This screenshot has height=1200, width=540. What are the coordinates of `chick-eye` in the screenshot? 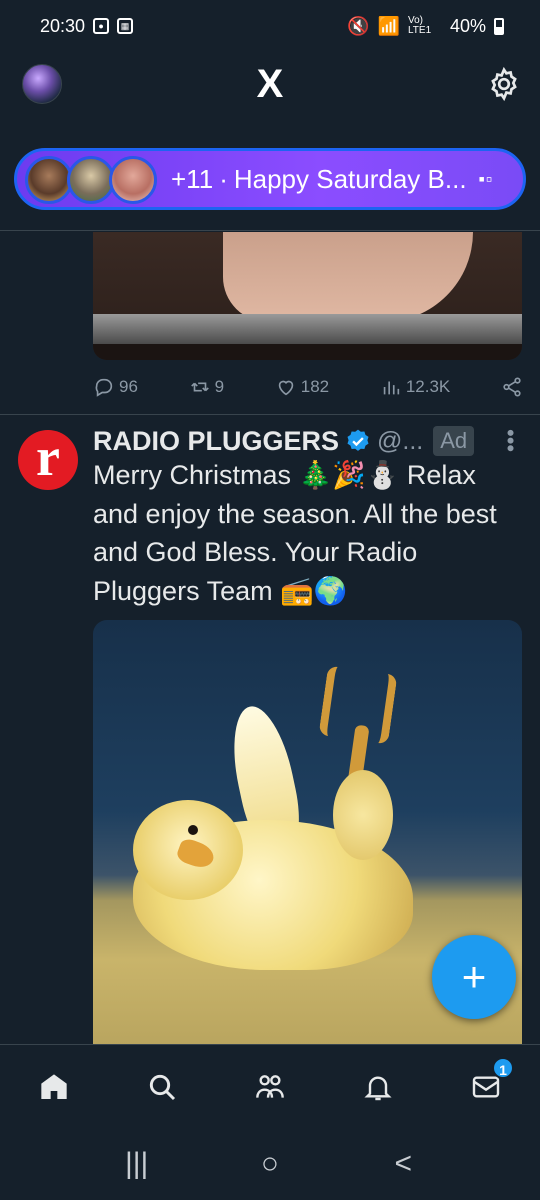 It's located at (193, 830).